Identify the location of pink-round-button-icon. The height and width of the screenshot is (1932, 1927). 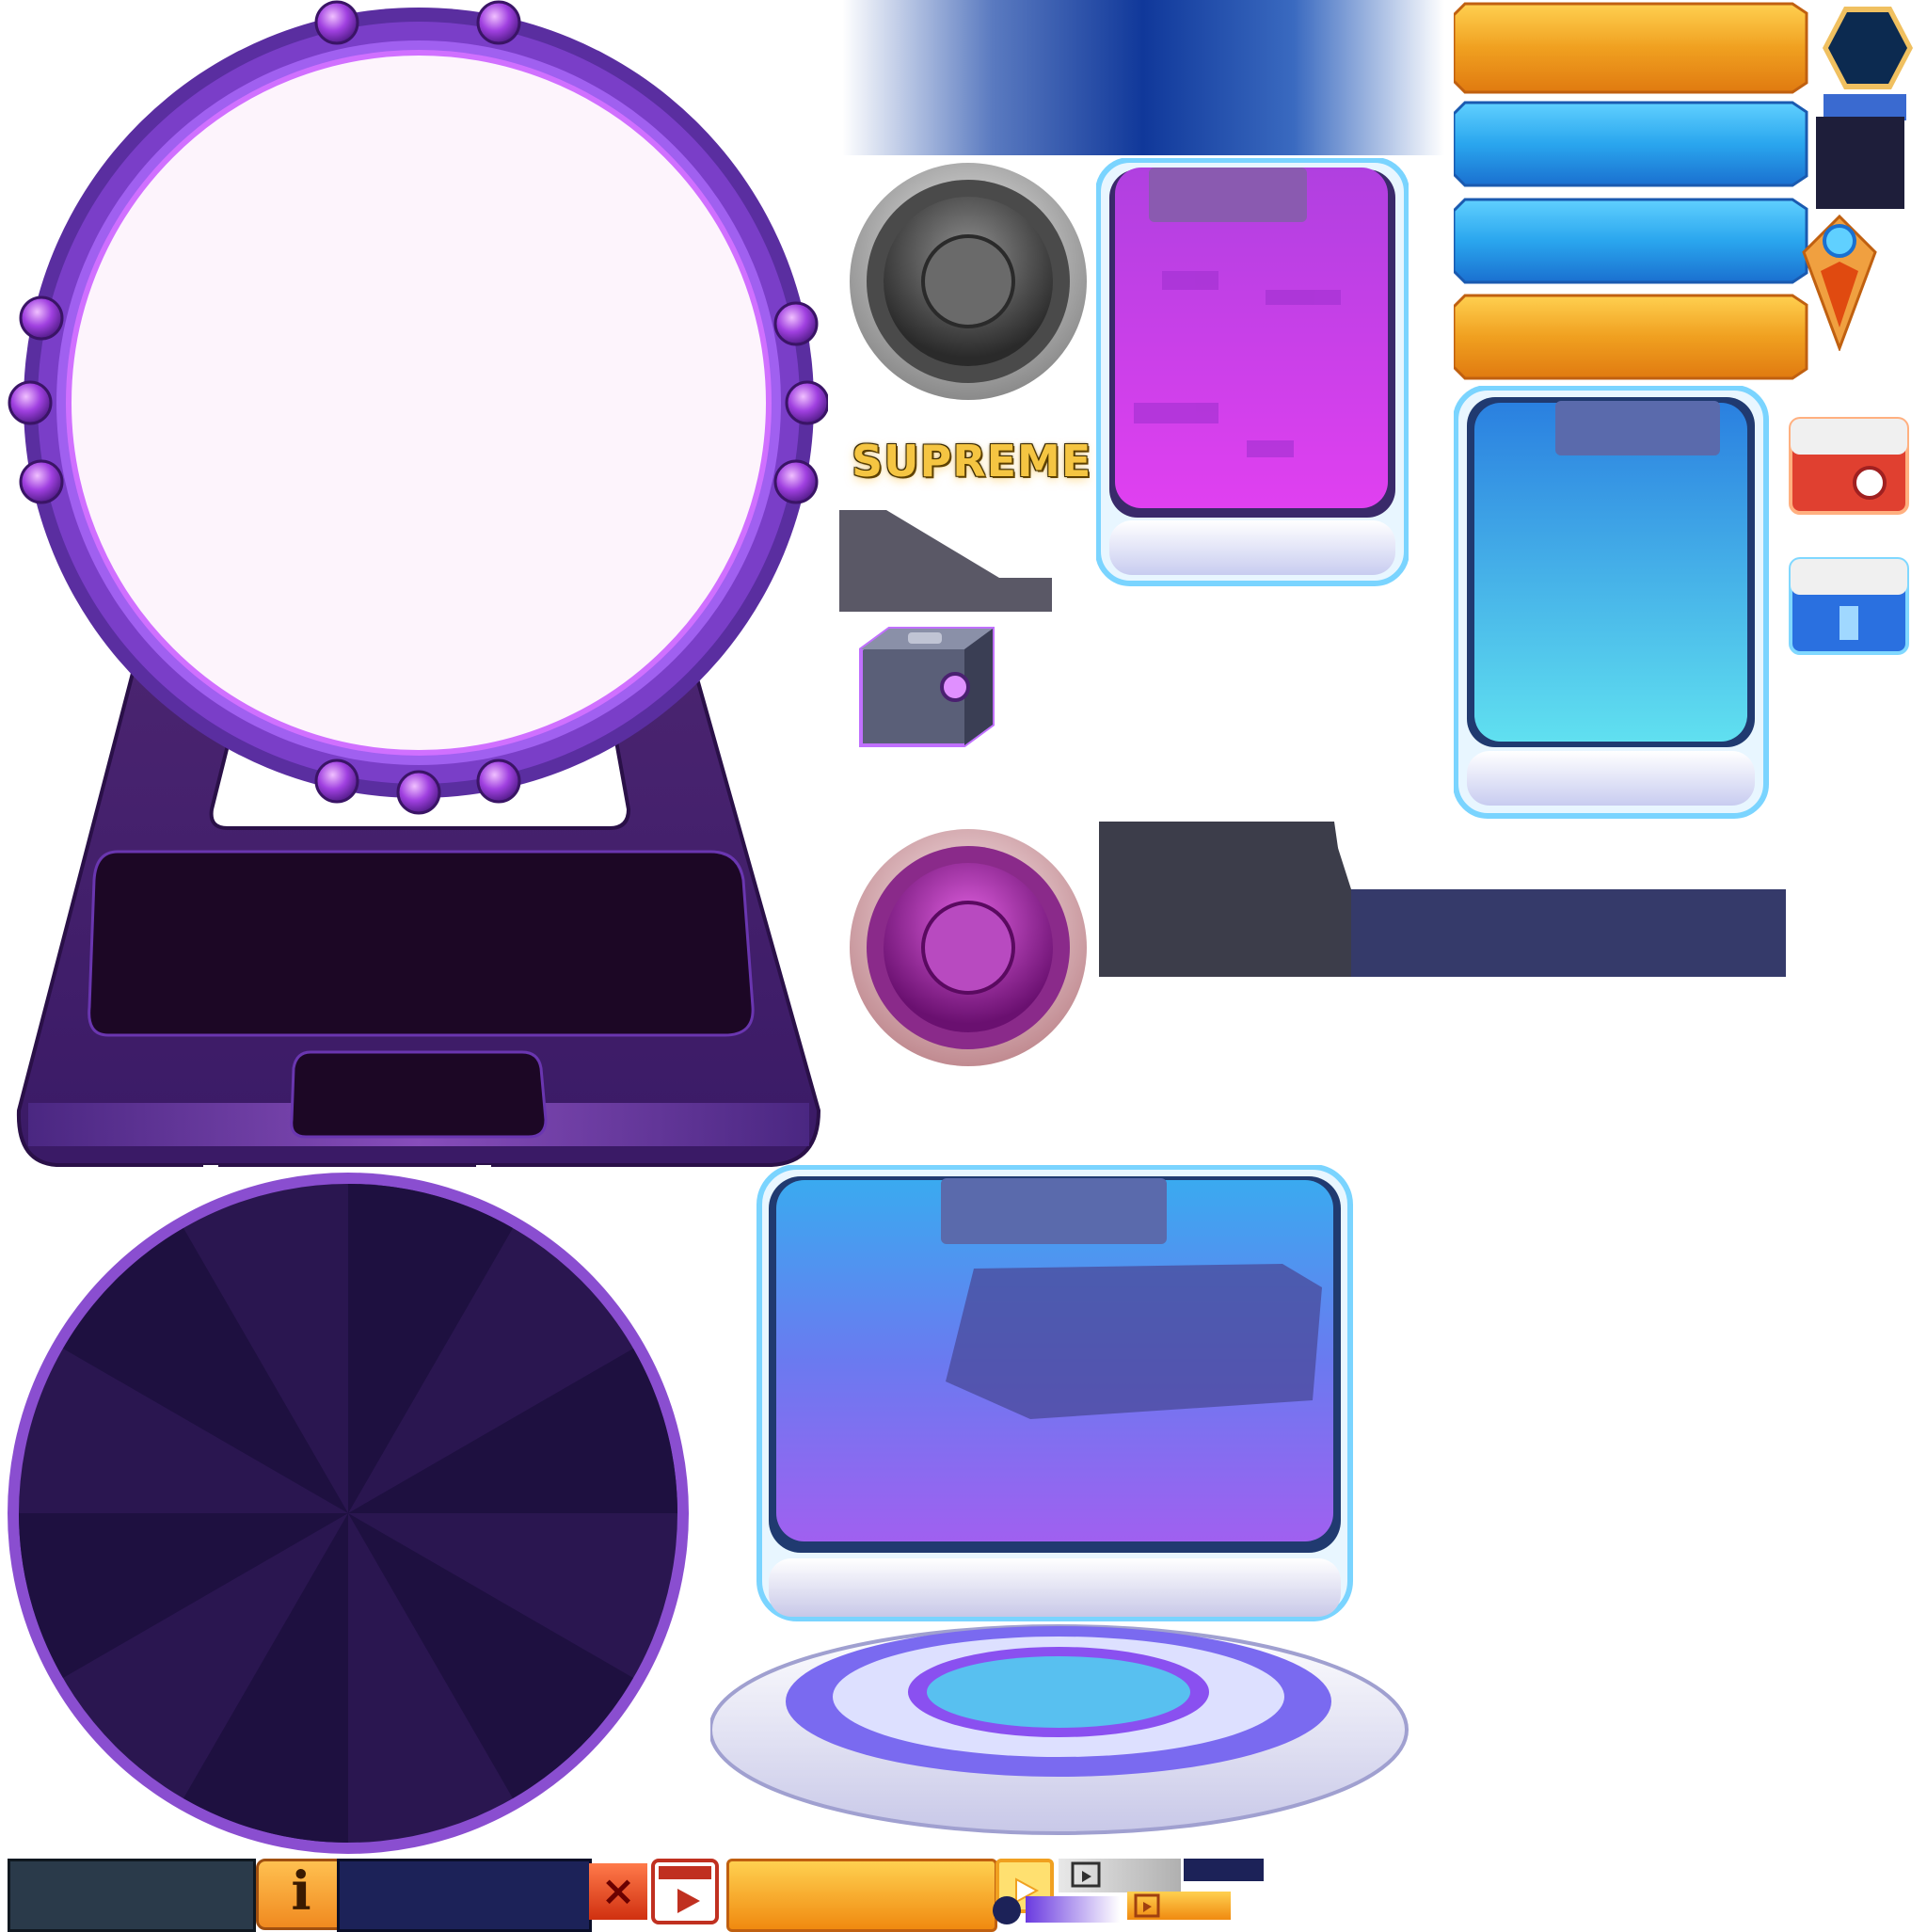
(968, 947).